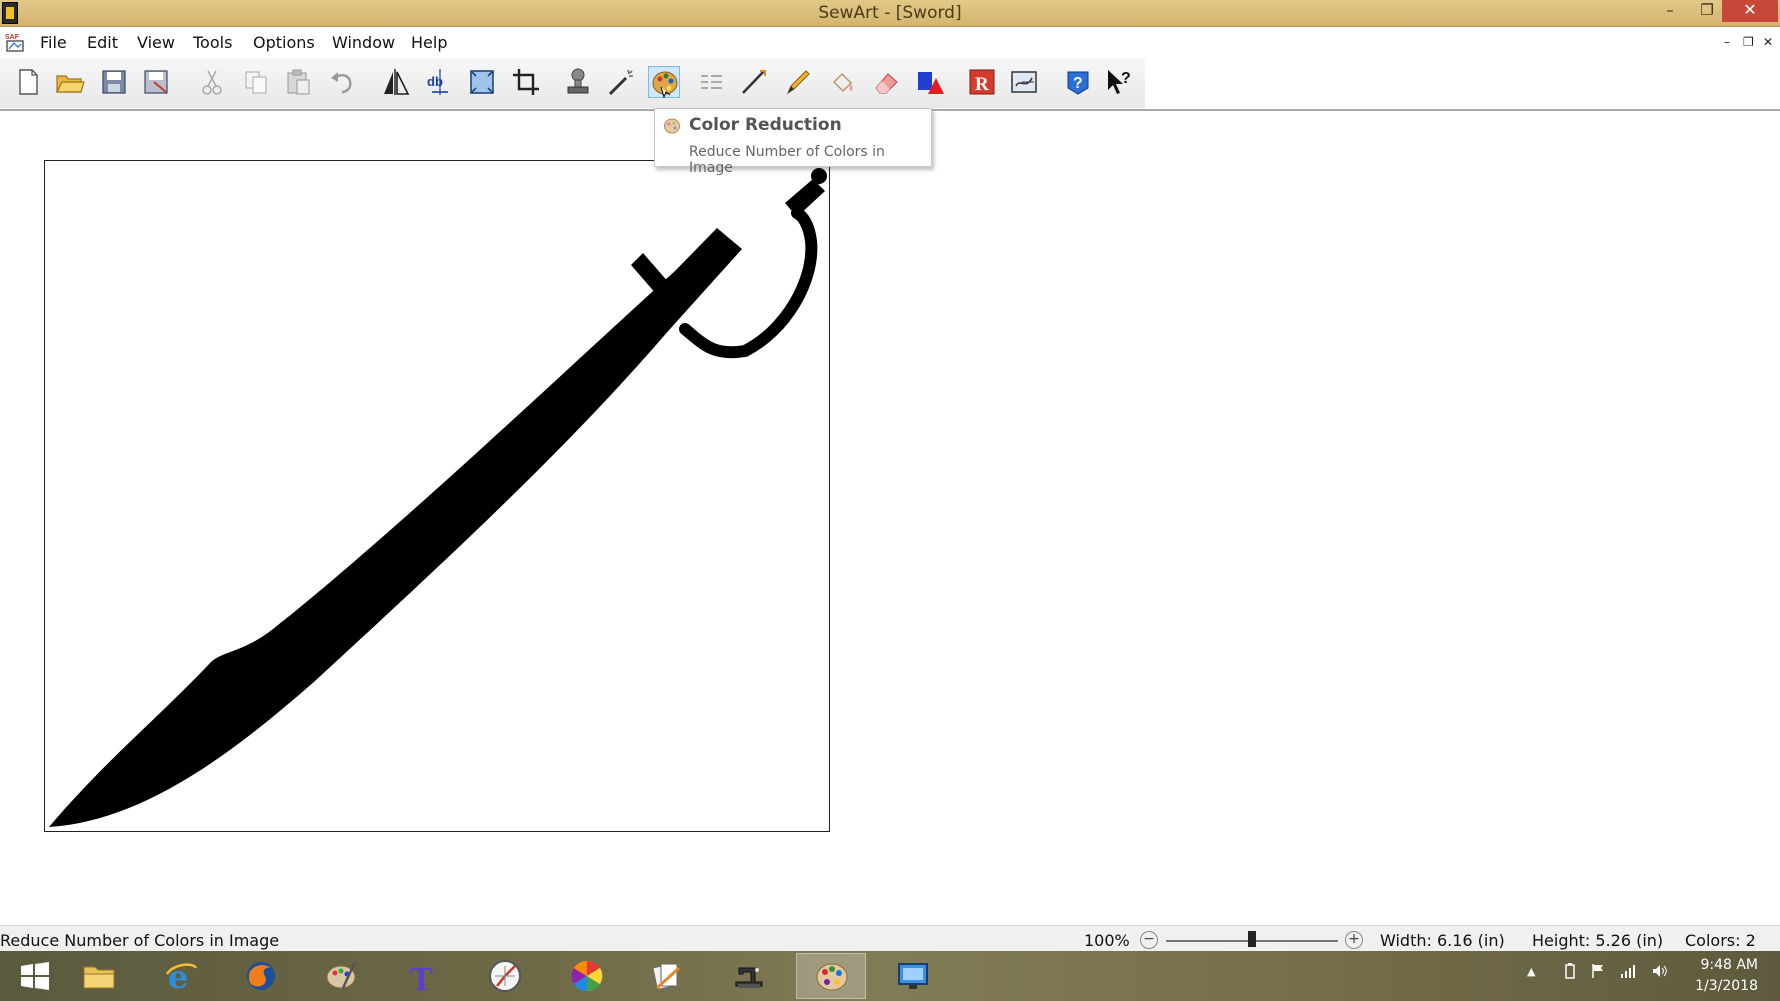 Image resolution: width=1780 pixels, height=1001 pixels. I want to click on text-tool-icon: T, so click(423, 976).